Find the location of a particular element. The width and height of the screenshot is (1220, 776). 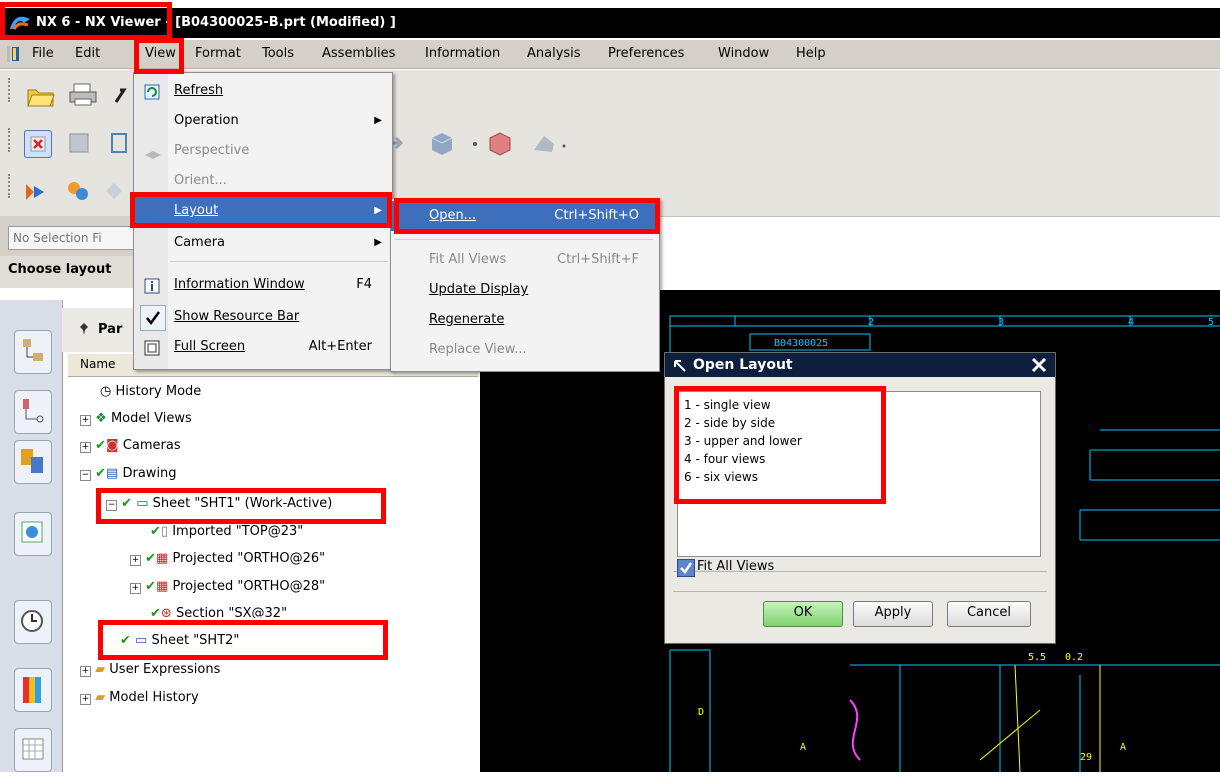

menu-item-update-display: Update Display is located at coordinates (525, 290).